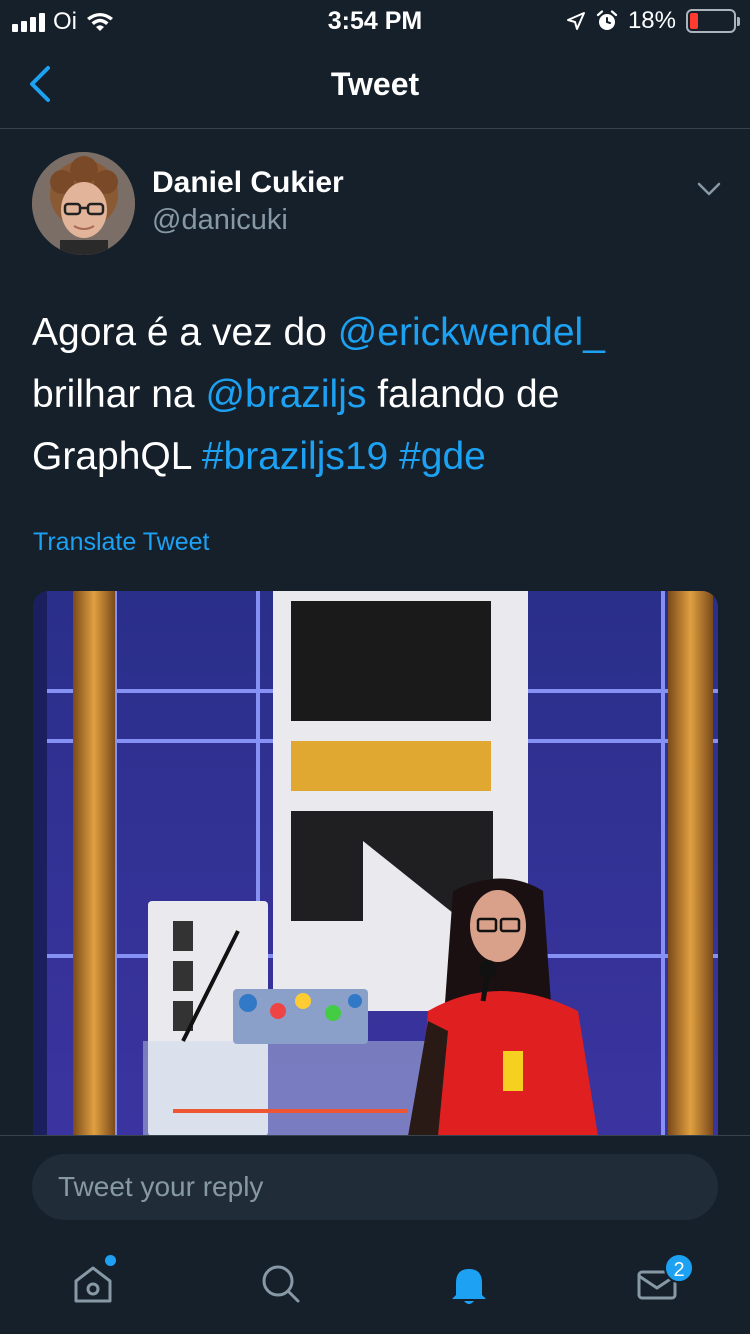 The width and height of the screenshot is (750, 1334). Describe the element at coordinates (651, 20) in the screenshot. I see `battery-percent: 18%` at that location.